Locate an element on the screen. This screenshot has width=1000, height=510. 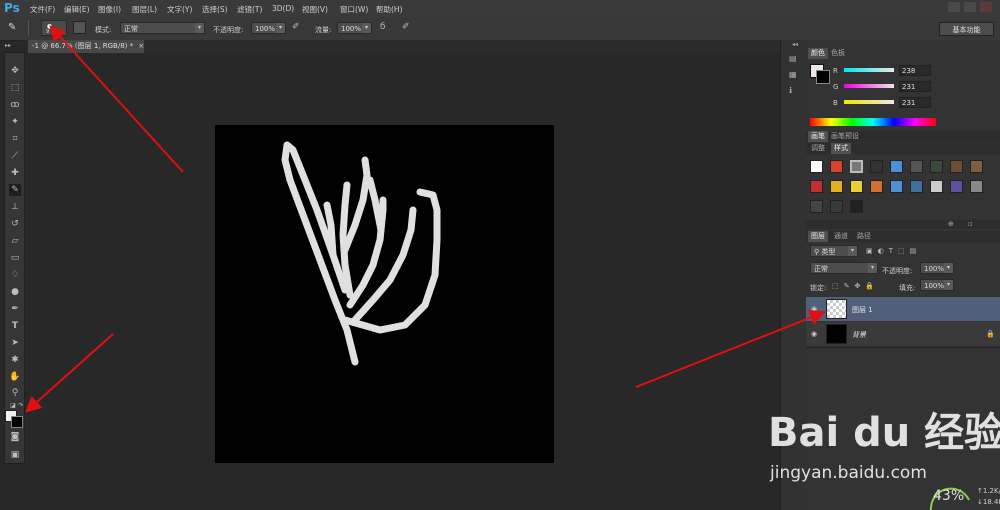
upload-speed: ↑1.2K/s is located at coordinates (988, 491).